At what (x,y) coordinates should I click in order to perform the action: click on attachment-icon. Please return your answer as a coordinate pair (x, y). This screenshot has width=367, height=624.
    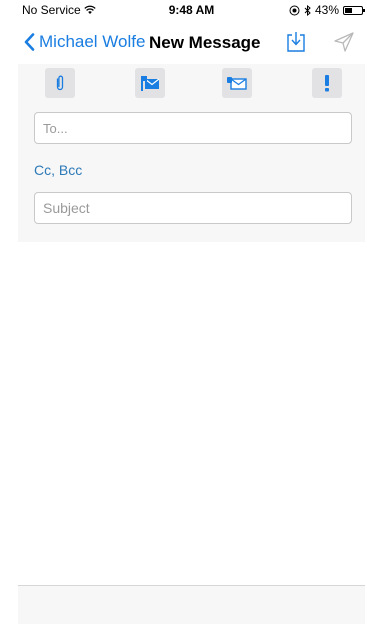
    Looking at the image, I should click on (60, 83).